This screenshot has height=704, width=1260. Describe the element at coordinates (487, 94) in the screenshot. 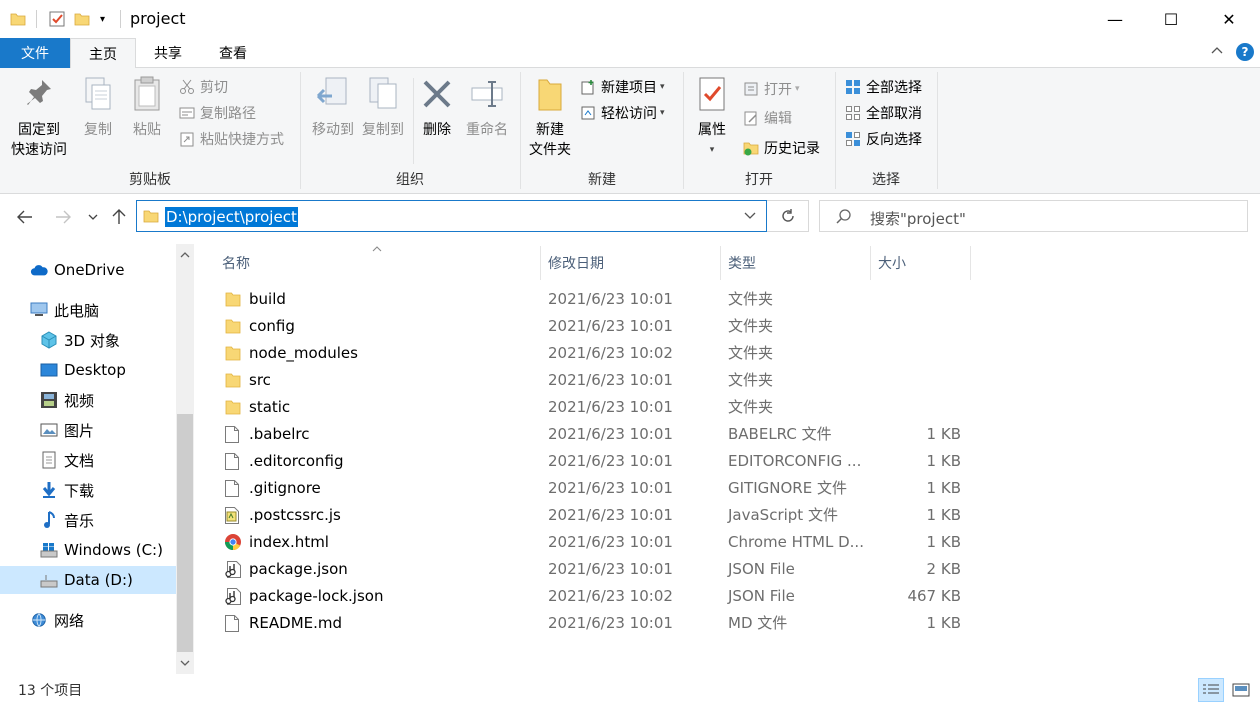

I see `rename-icon` at that location.